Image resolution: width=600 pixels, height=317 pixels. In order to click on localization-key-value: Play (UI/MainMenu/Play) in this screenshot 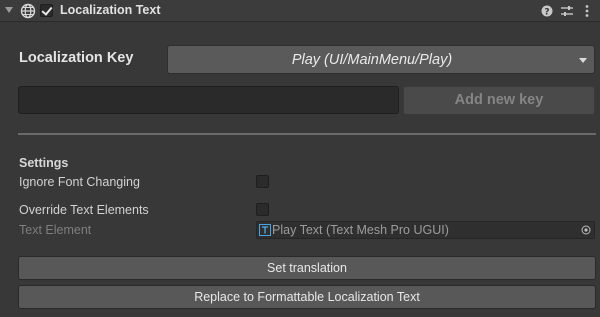, I will do `click(372, 60)`.